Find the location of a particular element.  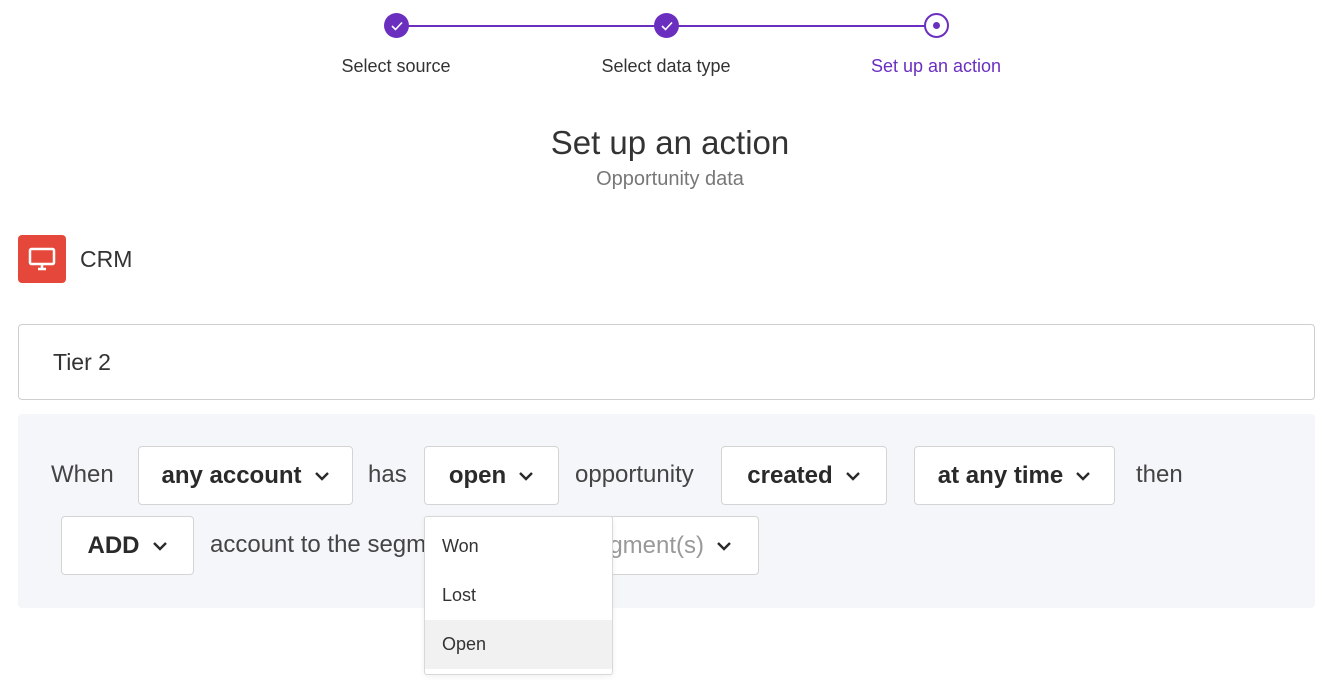

step-2-check-icon is located at coordinates (666, 25).